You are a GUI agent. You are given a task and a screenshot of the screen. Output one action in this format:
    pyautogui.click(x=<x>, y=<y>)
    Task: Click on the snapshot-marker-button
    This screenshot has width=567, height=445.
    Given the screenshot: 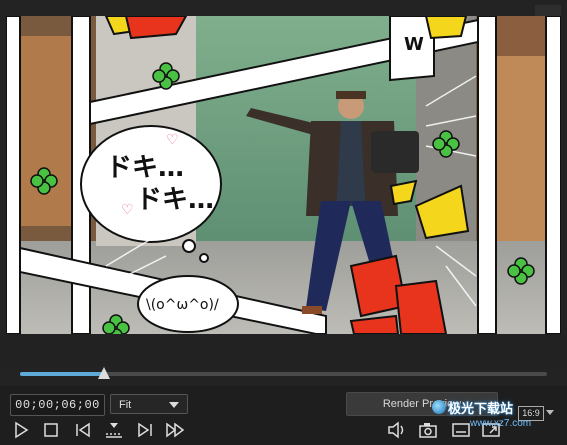 What is the action you would take?
    pyautogui.click(x=114, y=430)
    